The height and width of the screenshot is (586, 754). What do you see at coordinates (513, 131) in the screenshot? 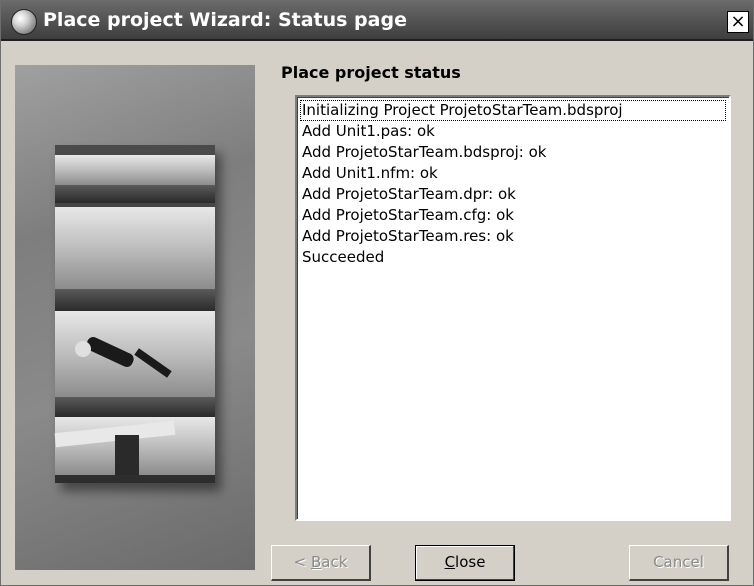
I see `list-item: Add Unit1.pas: ok` at bounding box center [513, 131].